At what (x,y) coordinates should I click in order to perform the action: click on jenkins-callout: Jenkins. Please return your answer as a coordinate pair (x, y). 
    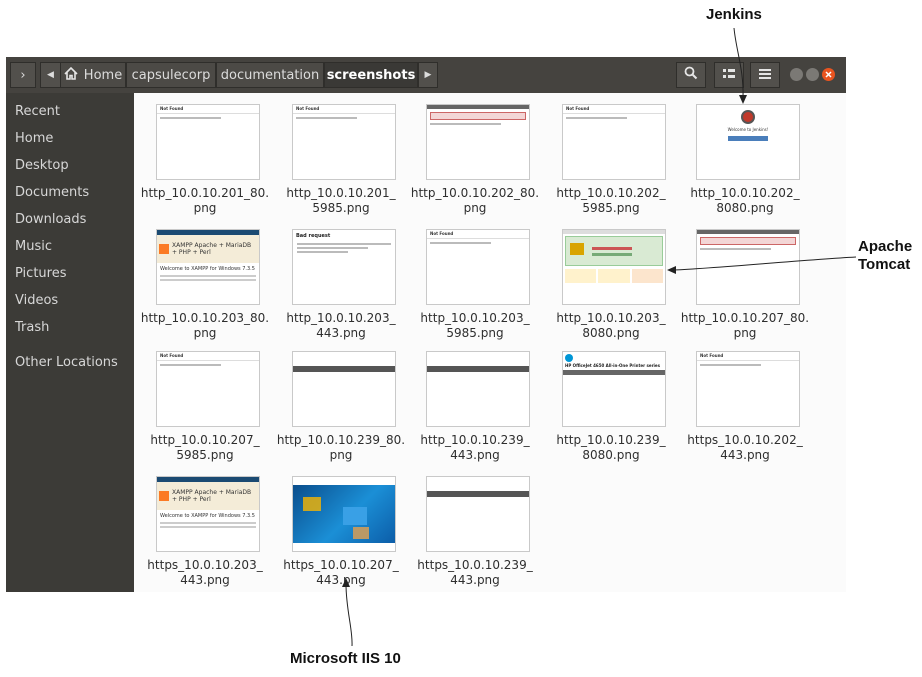
    Looking at the image, I should click on (734, 14).